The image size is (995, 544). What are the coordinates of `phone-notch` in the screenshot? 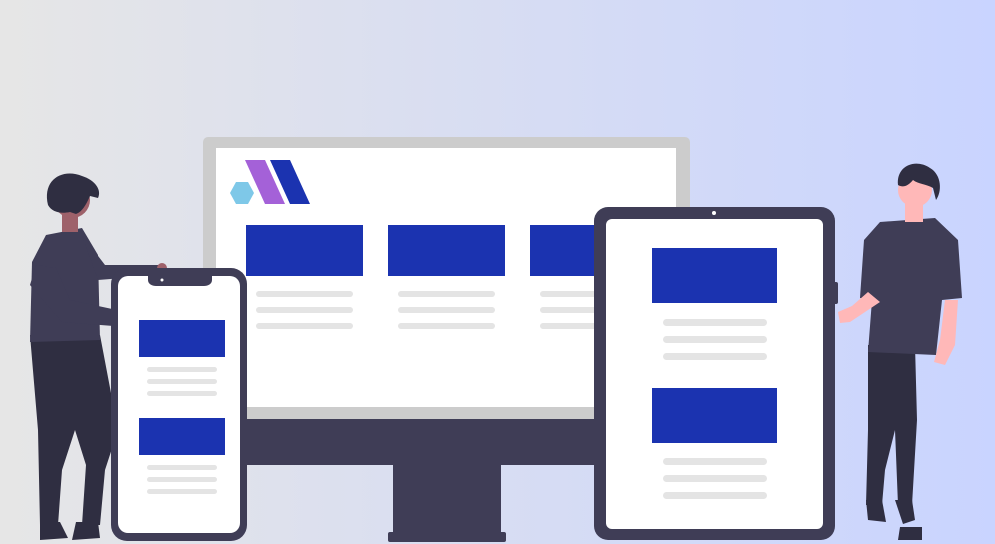 It's located at (180, 281).